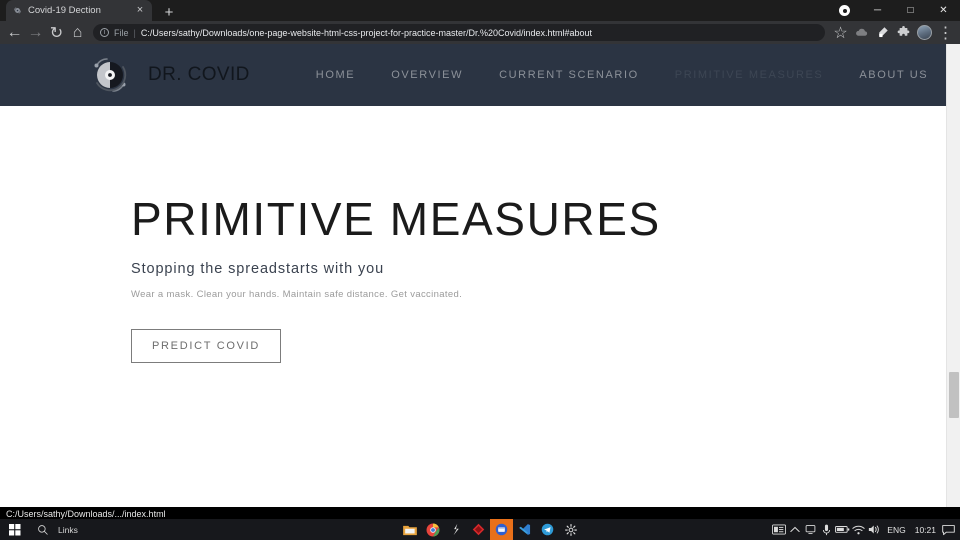  I want to click on page-title: PRIMITIVE MEASURES, so click(396, 219).